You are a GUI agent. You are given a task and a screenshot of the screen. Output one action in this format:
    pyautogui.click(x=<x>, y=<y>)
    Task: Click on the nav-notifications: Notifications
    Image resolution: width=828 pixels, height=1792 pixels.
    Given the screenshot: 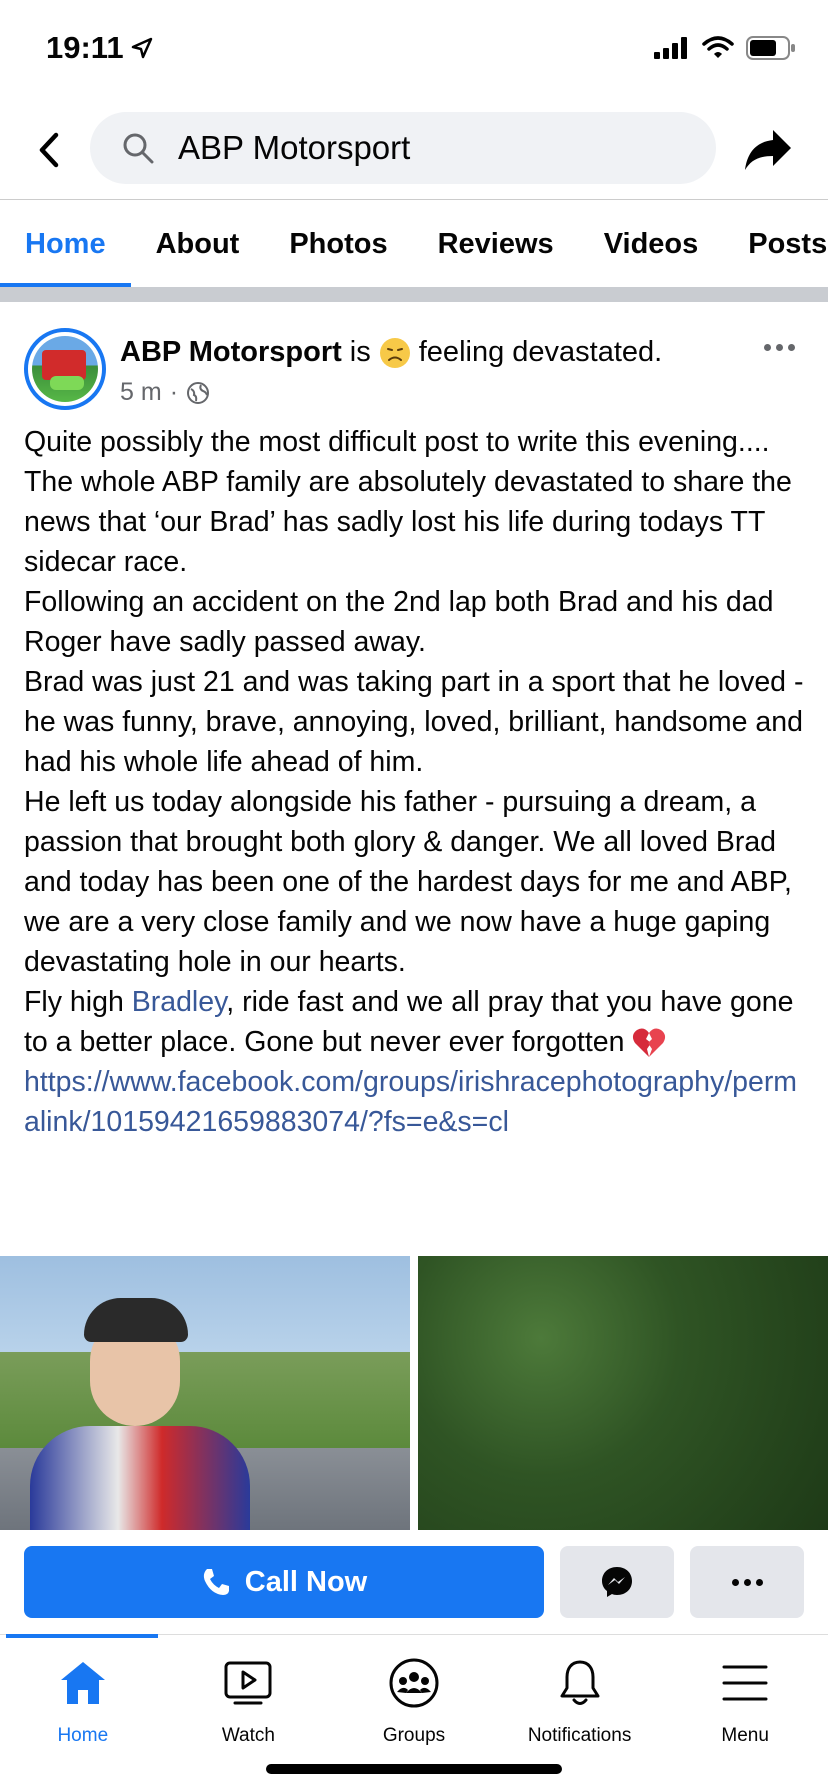 What is the action you would take?
    pyautogui.click(x=580, y=1700)
    